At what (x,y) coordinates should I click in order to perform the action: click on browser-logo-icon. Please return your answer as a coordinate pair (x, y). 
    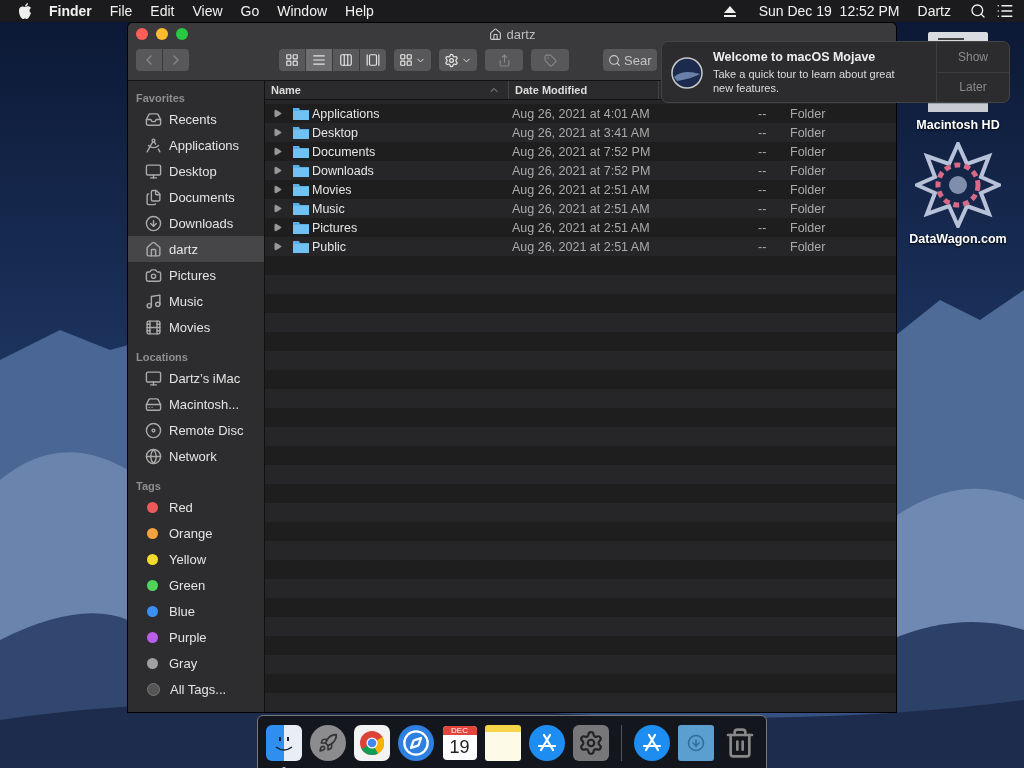
    Looking at the image, I should click on (372, 742).